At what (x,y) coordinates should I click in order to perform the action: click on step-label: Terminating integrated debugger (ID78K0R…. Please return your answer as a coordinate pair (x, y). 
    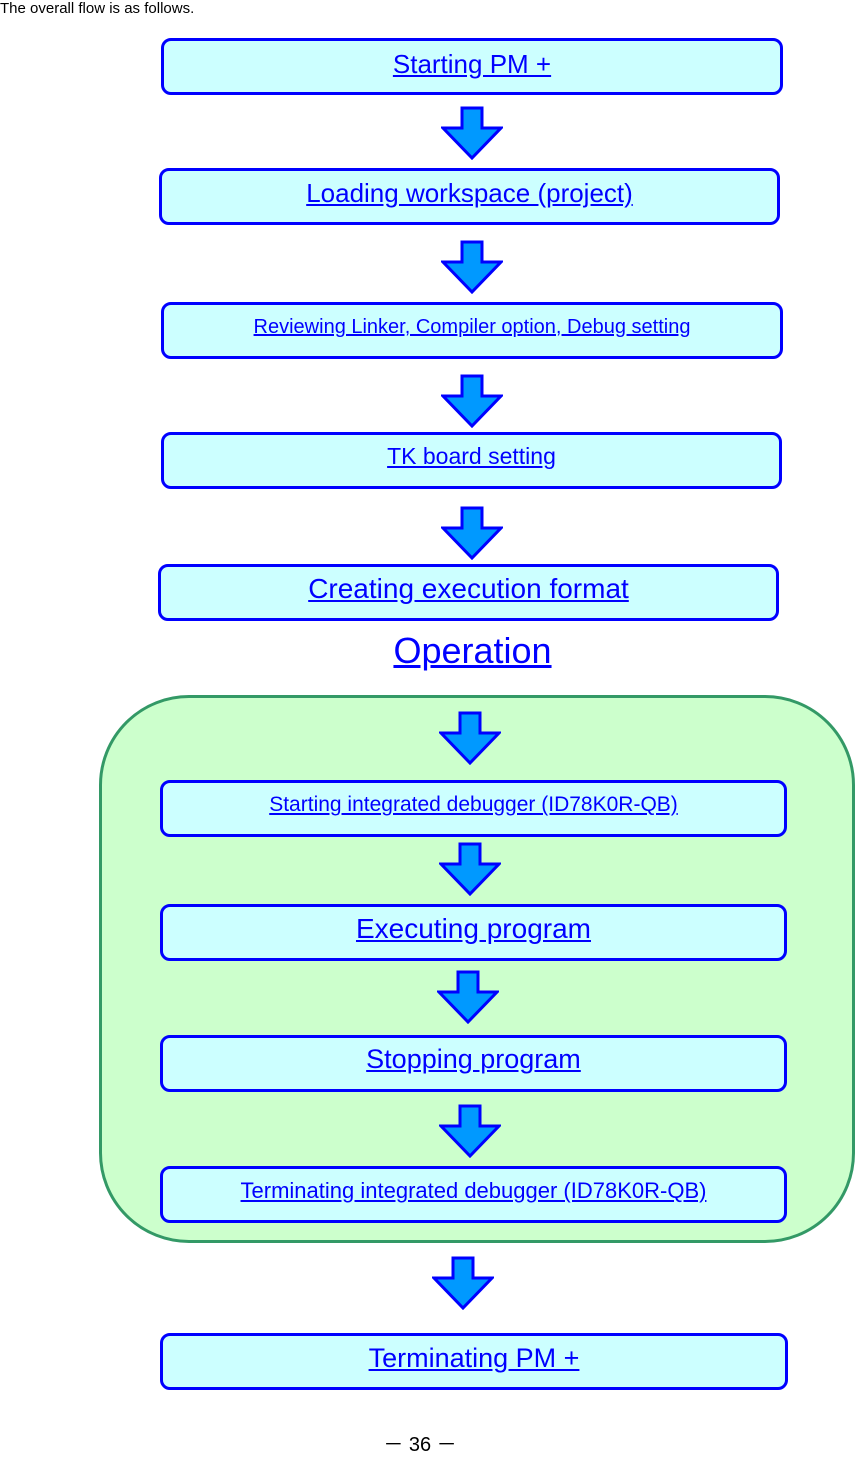
    Looking at the image, I should click on (474, 1191).